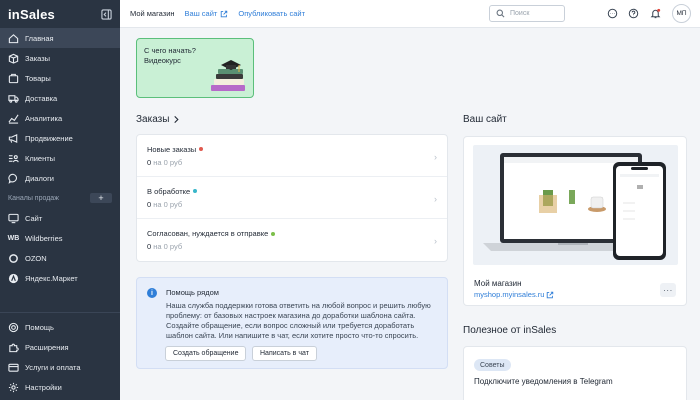 The height and width of the screenshot is (400, 700). What do you see at coordinates (33, 198) in the screenshot?
I see `channels-label: Каналы продаж` at bounding box center [33, 198].